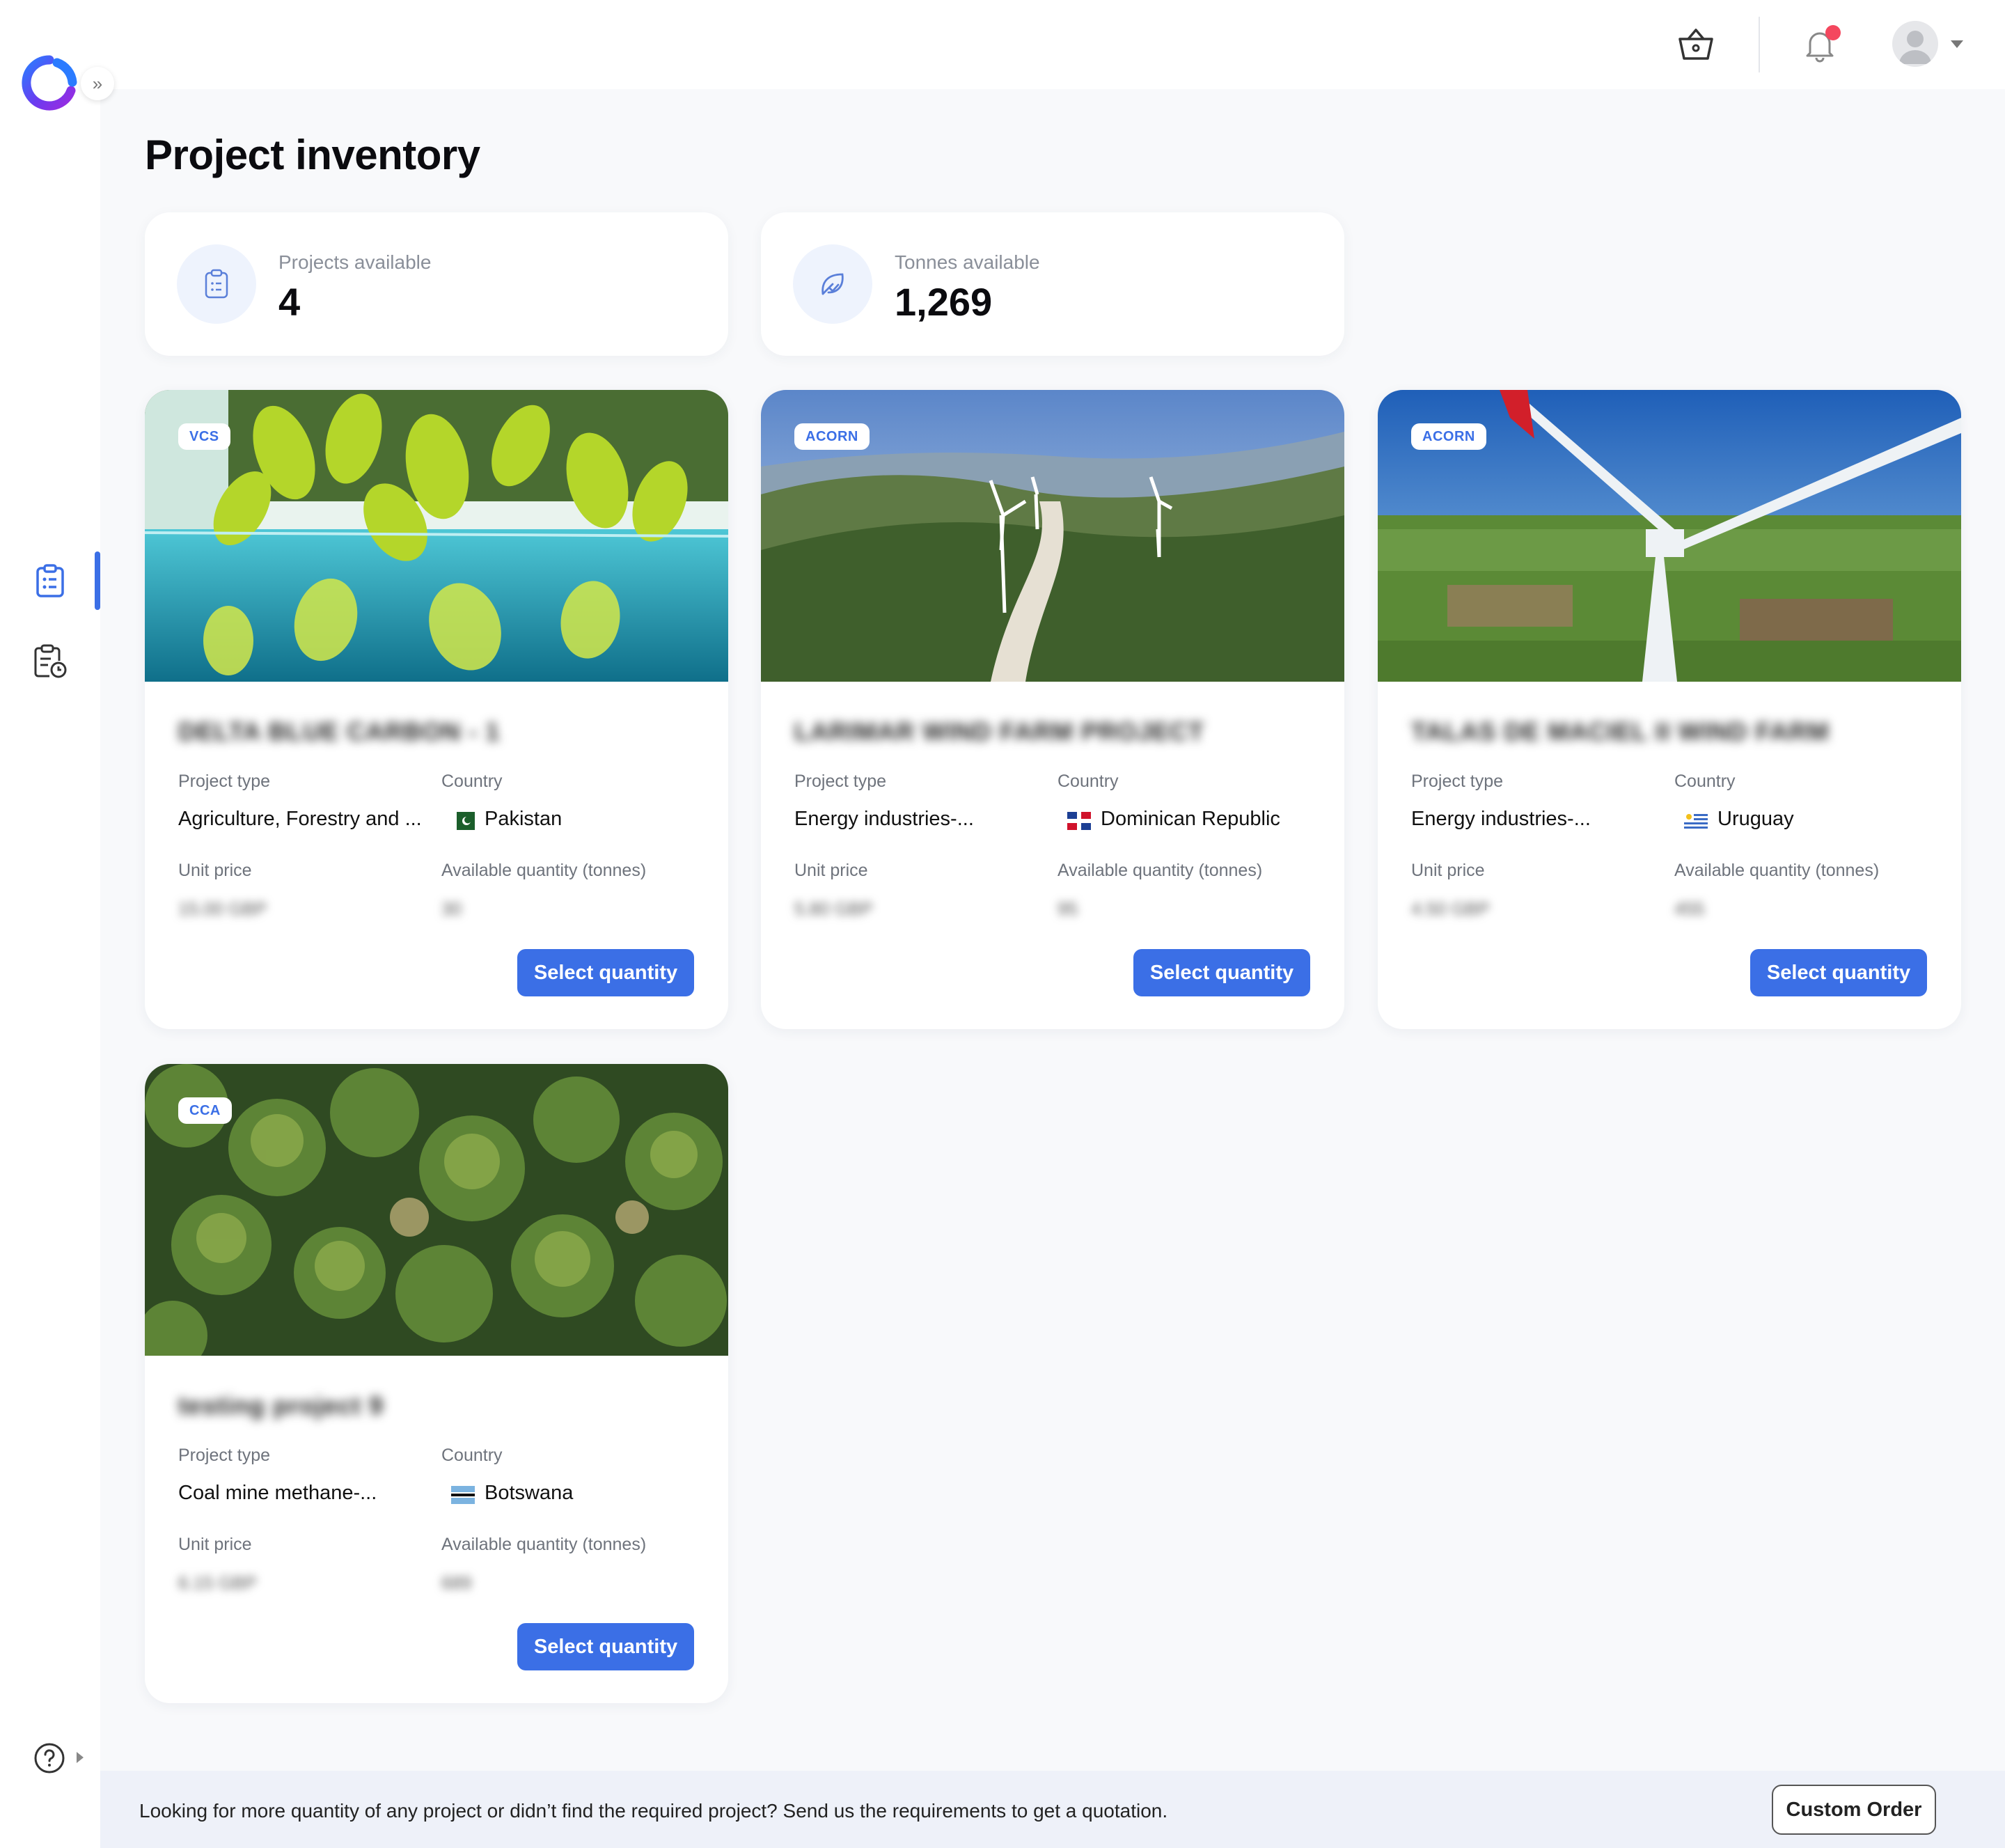  Describe the element at coordinates (463, 821) in the screenshot. I see `pakistan-flag-icon` at that location.